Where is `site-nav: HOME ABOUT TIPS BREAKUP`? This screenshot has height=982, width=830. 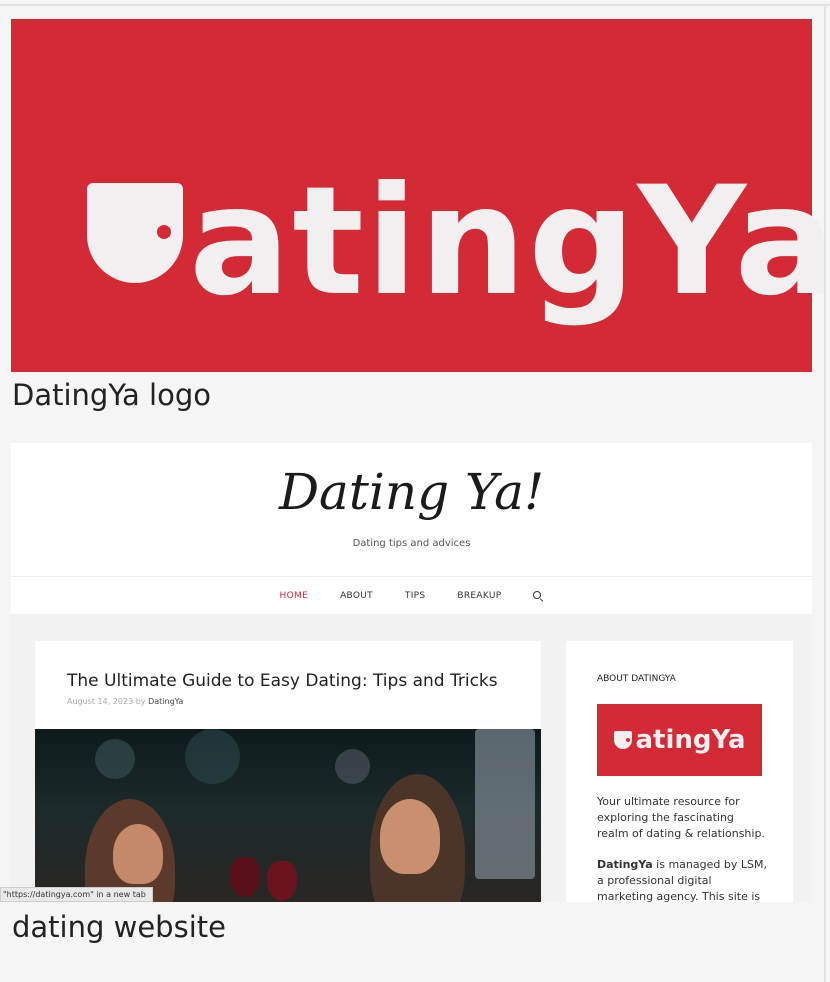
site-nav: HOME ABOUT TIPS BREAKUP is located at coordinates (411, 595).